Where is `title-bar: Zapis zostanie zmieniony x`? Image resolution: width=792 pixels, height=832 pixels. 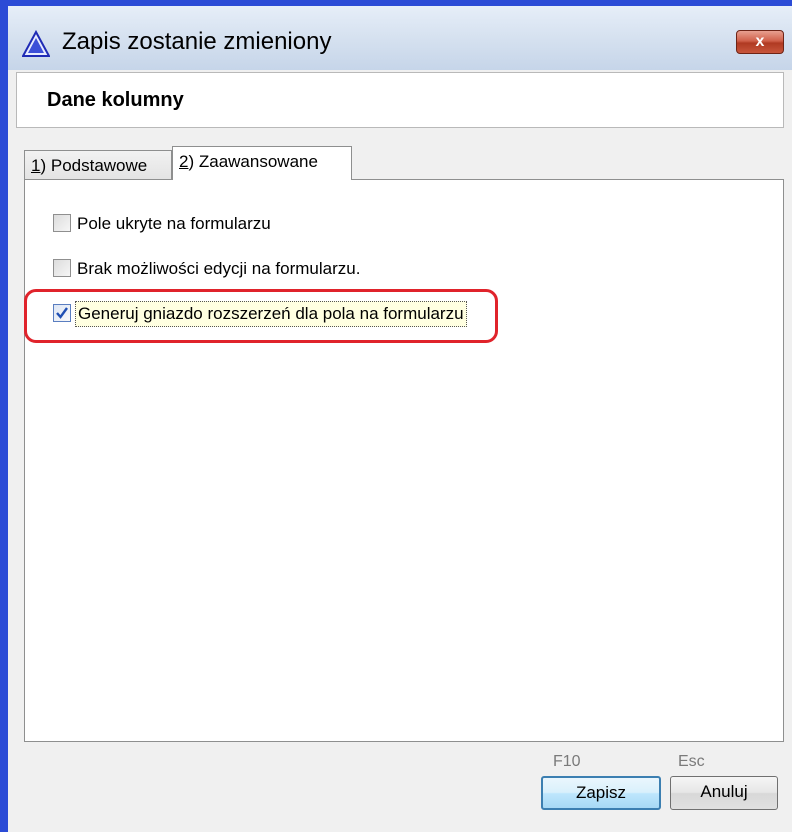 title-bar: Zapis zostanie zmieniony x is located at coordinates (400, 38).